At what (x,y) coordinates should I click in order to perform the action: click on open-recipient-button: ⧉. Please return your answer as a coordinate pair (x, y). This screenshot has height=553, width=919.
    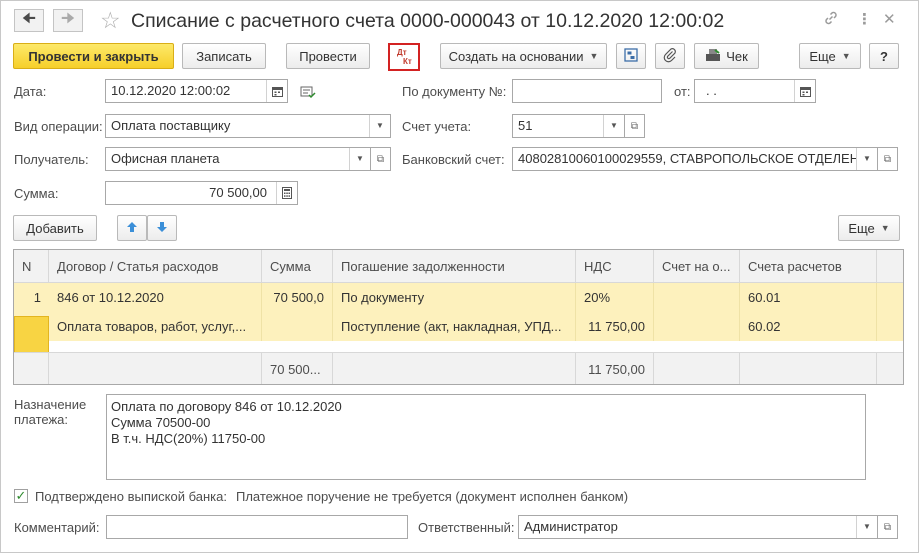
    Looking at the image, I should click on (381, 159).